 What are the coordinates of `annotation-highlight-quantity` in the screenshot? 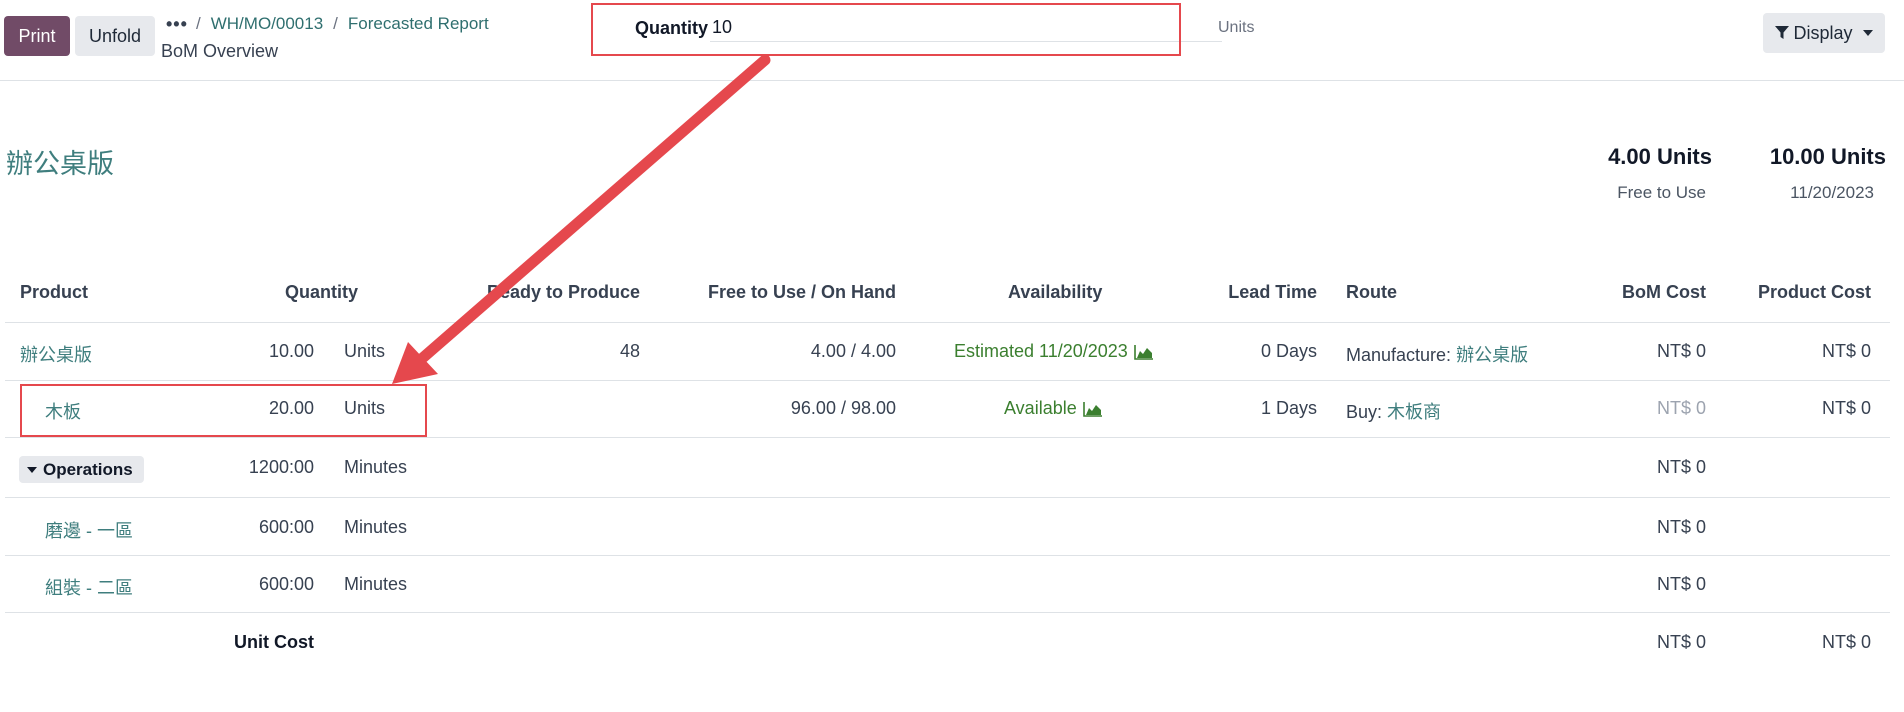 It's located at (886, 29).